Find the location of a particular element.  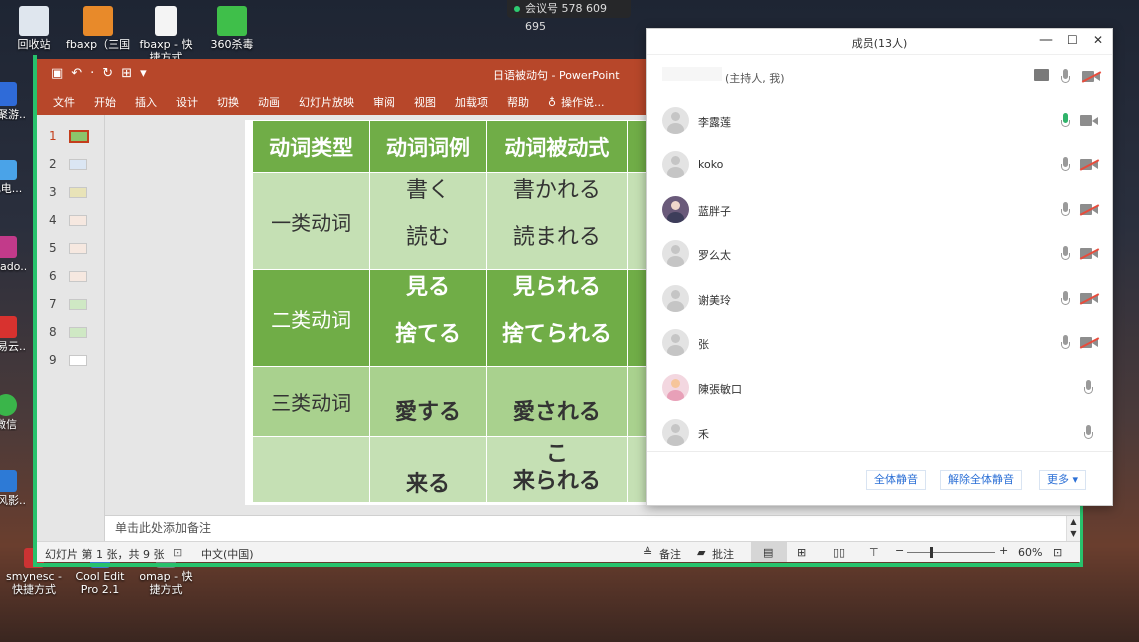

tab-view: 视图 is located at coordinates (425, 102).